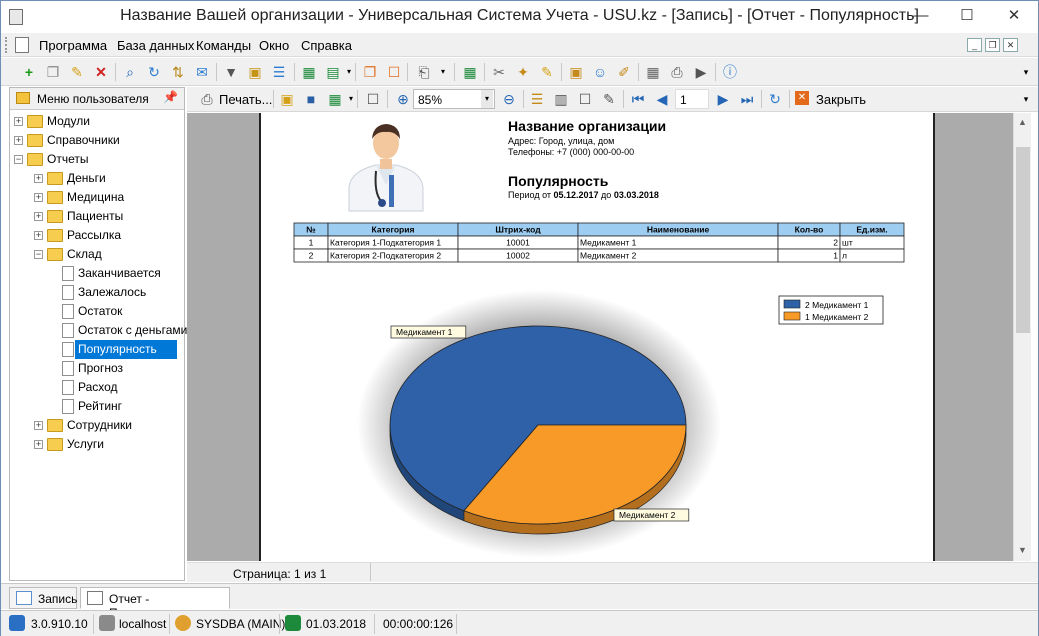 This screenshot has width=1039, height=636. I want to click on export-icon: ▦, so click(335, 99).